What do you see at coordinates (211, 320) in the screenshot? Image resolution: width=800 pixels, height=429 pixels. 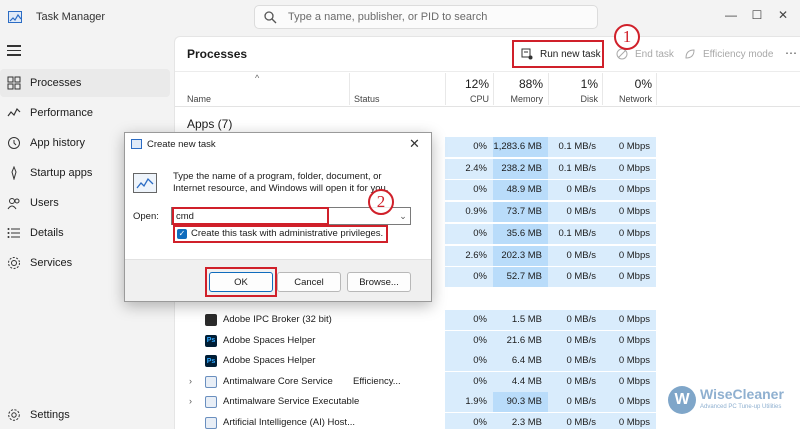 I see `adobe-icon` at bounding box center [211, 320].